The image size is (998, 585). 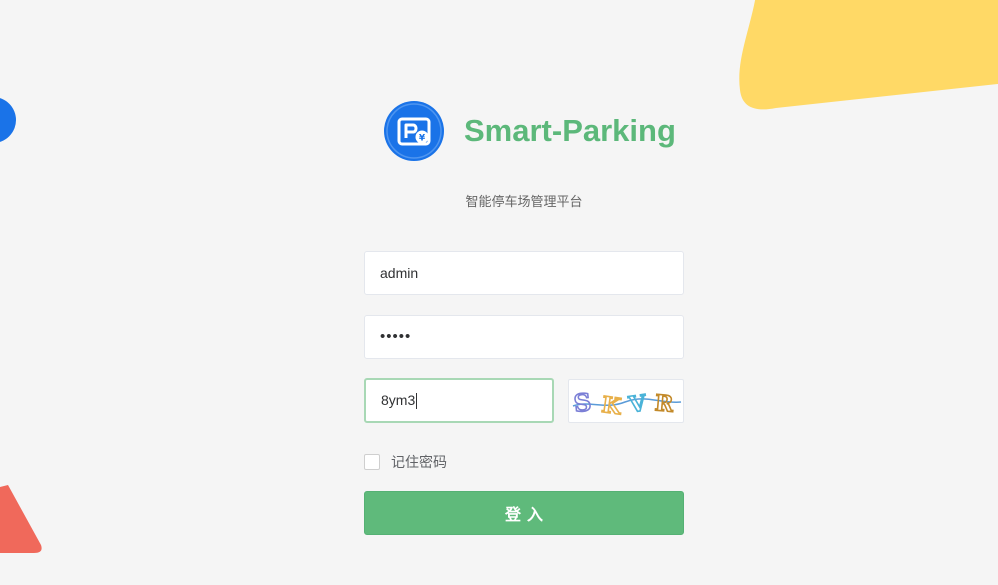 I want to click on remember-password-row: 记住密码, so click(x=405, y=462).